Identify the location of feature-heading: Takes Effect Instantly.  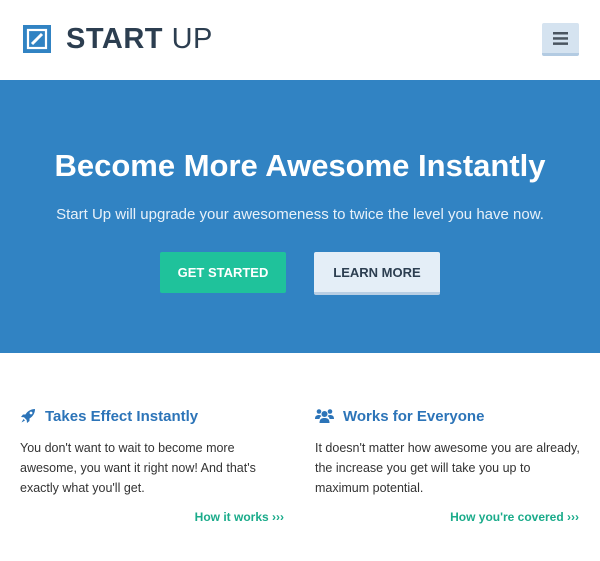
(154, 416).